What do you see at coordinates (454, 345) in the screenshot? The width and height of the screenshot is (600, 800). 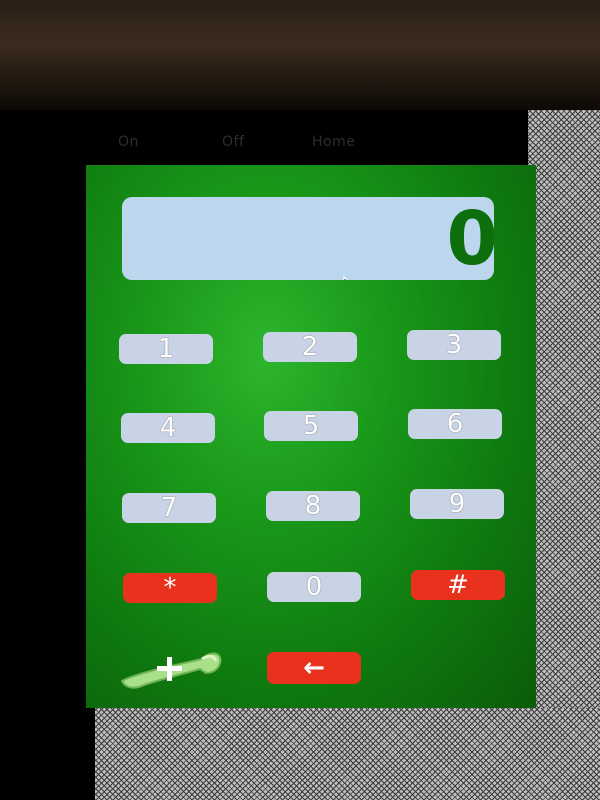 I see `key-3: 3` at bounding box center [454, 345].